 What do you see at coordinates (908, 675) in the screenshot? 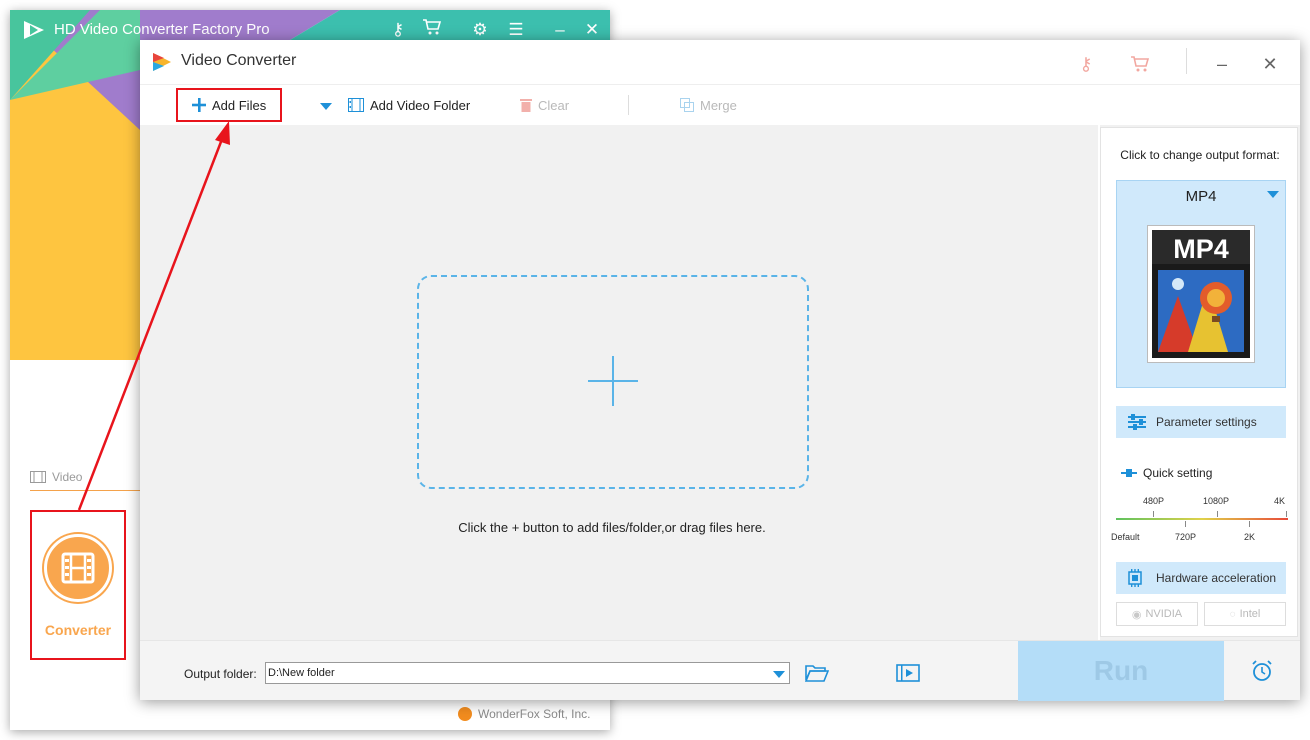
I see `video-output-icon` at bounding box center [908, 675].